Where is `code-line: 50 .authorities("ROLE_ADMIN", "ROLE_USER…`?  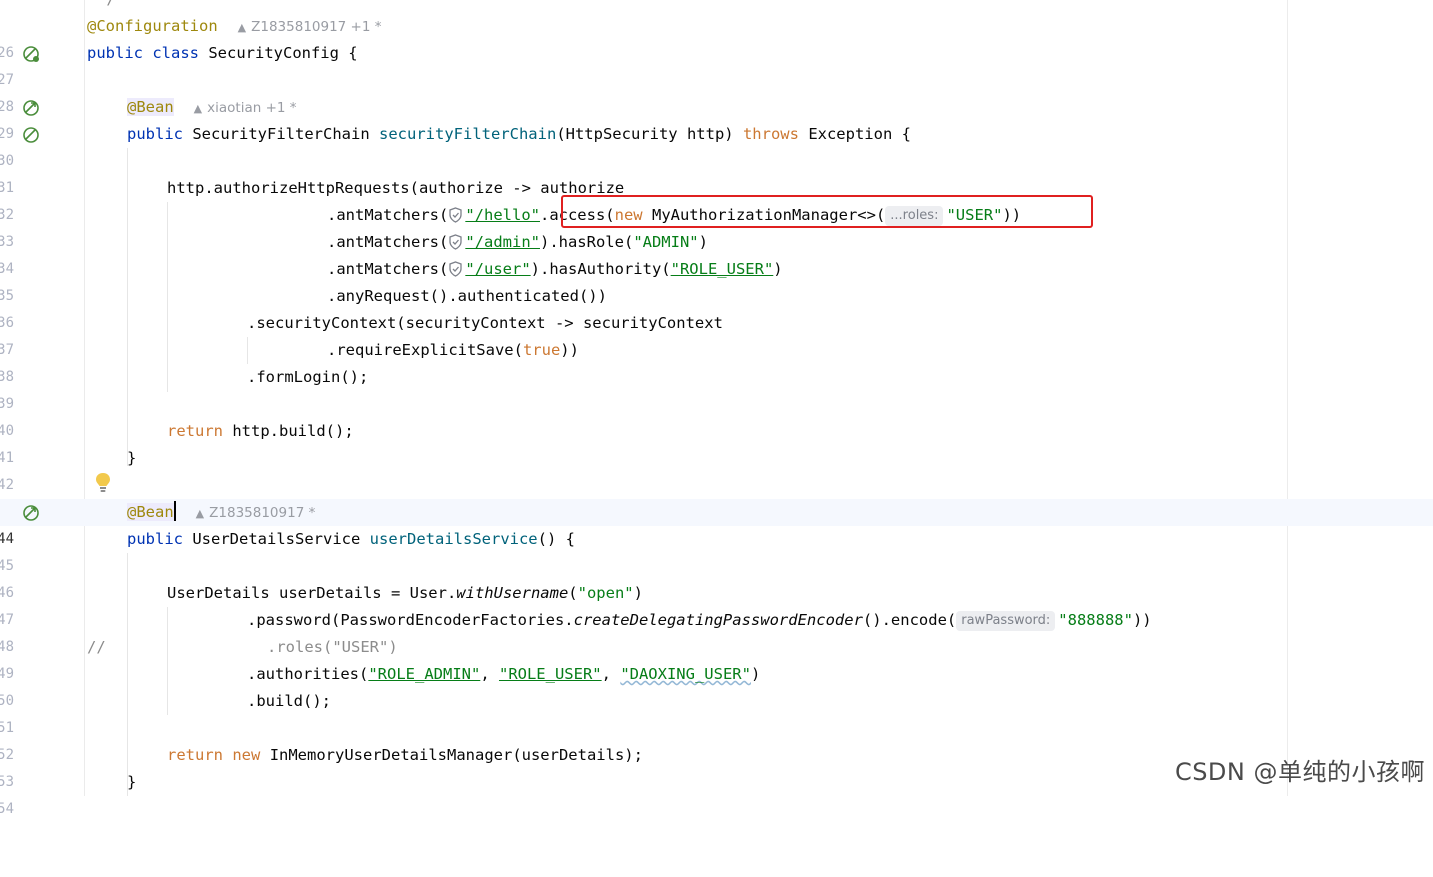
code-line: 50 .authorities("ROLE_ADMIN", "ROLE_USER… is located at coordinates (716, 685).